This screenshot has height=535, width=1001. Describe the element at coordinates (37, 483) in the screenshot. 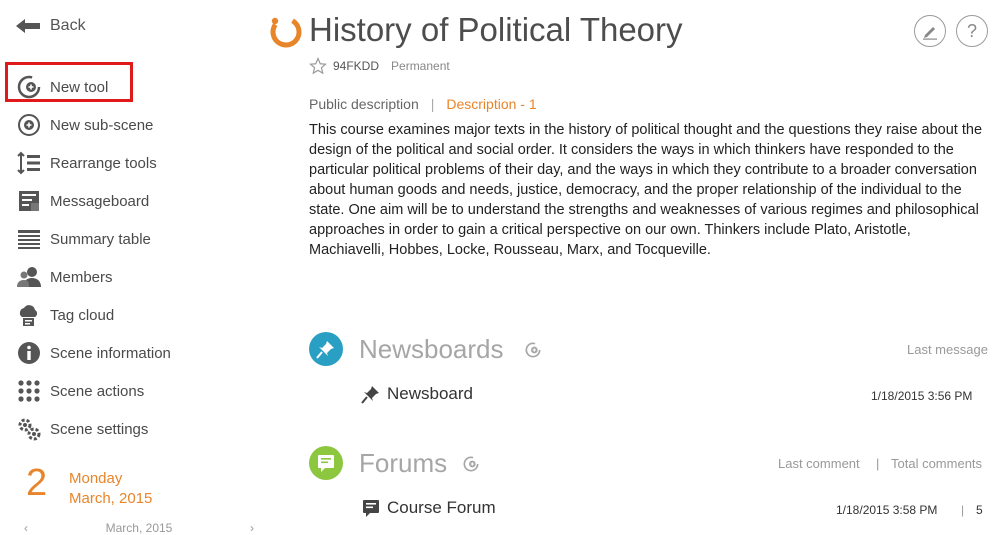

I see `date-day-number: 2` at that location.